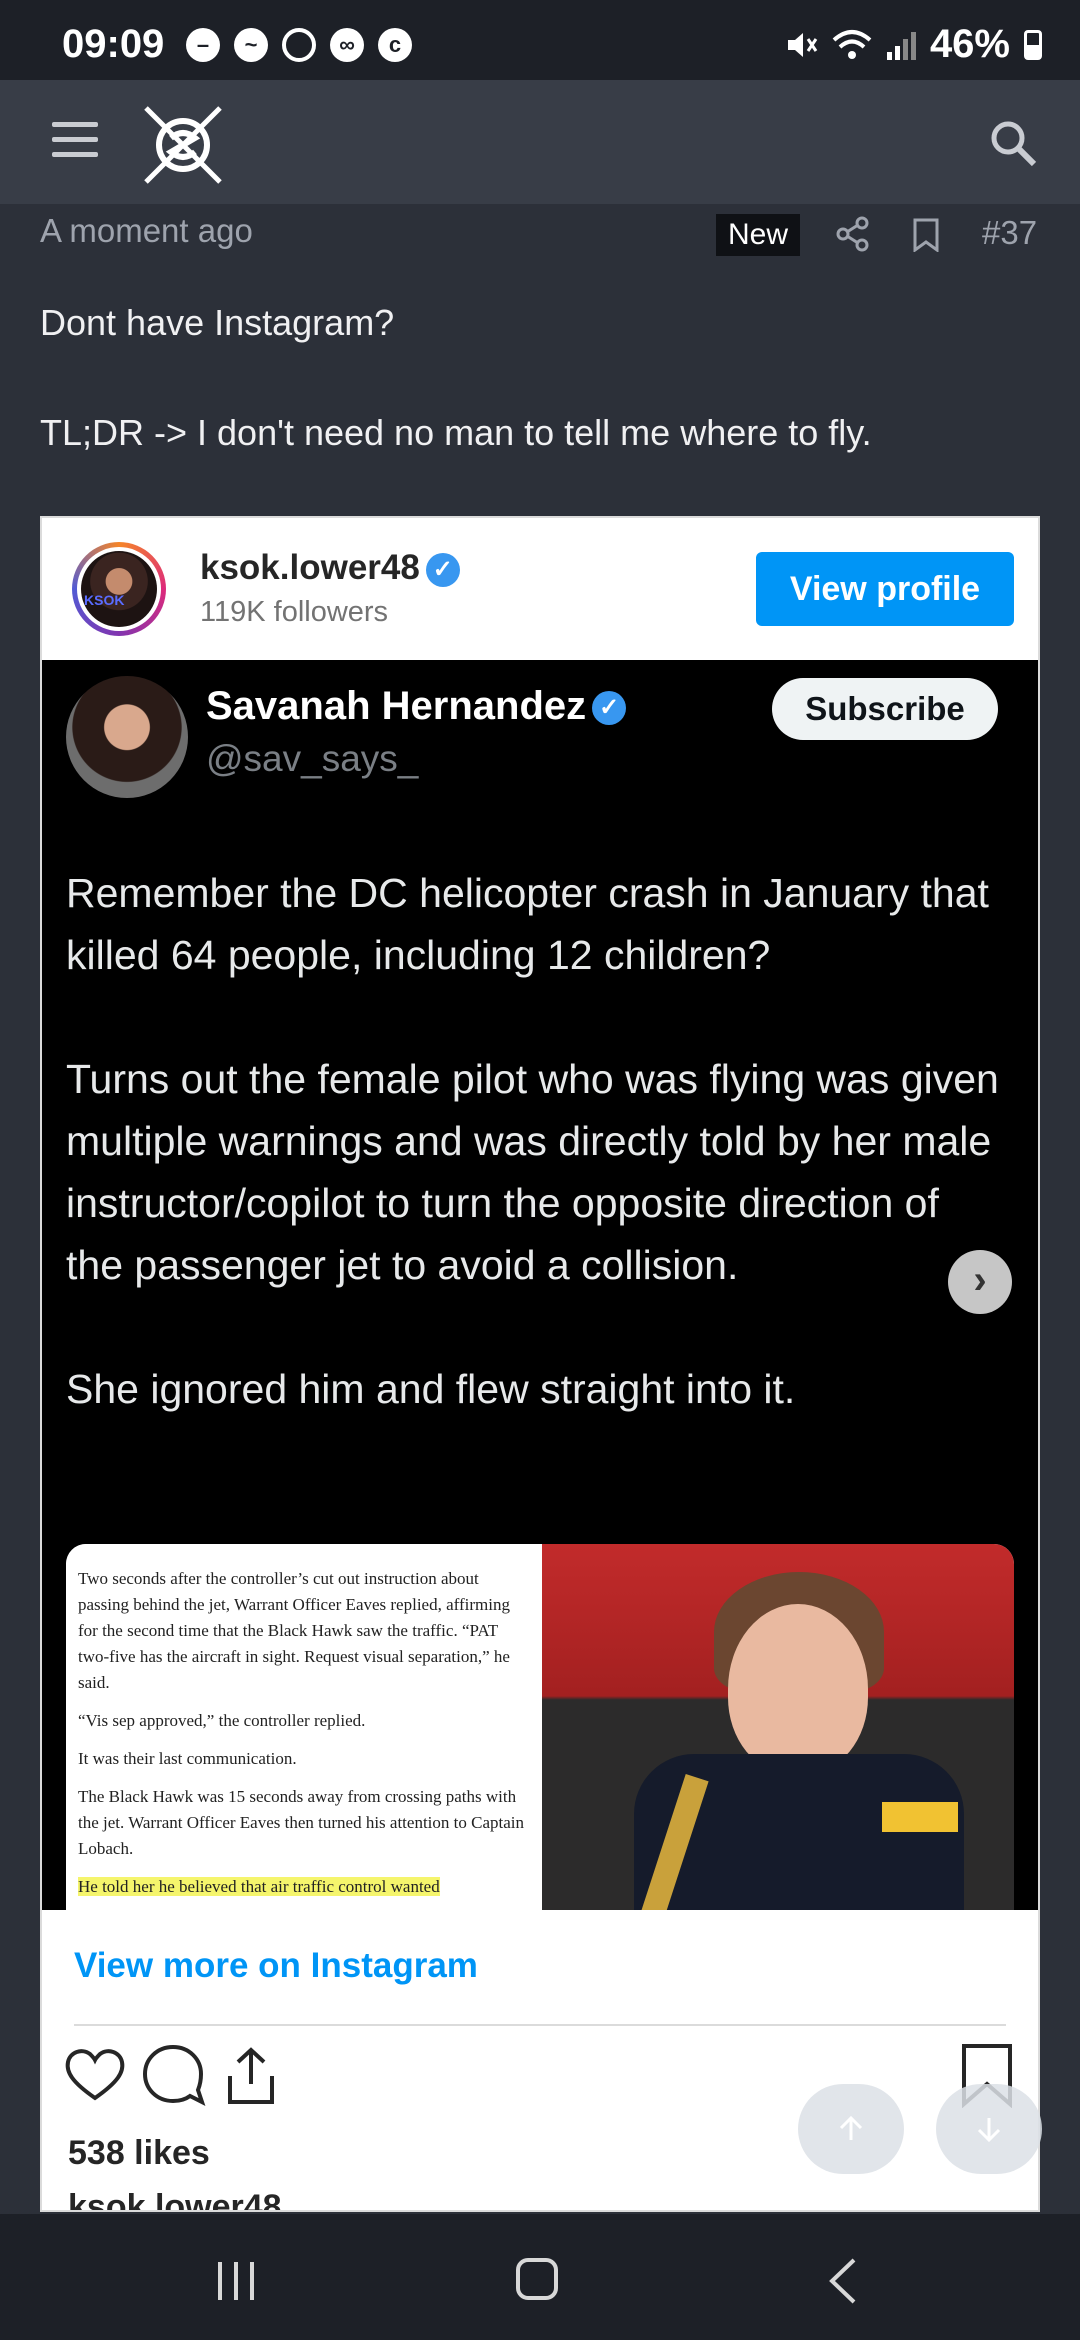 This screenshot has height=2340, width=1080. I want to click on tweet-author-name: Savanah Hernandez ✓, so click(416, 706).